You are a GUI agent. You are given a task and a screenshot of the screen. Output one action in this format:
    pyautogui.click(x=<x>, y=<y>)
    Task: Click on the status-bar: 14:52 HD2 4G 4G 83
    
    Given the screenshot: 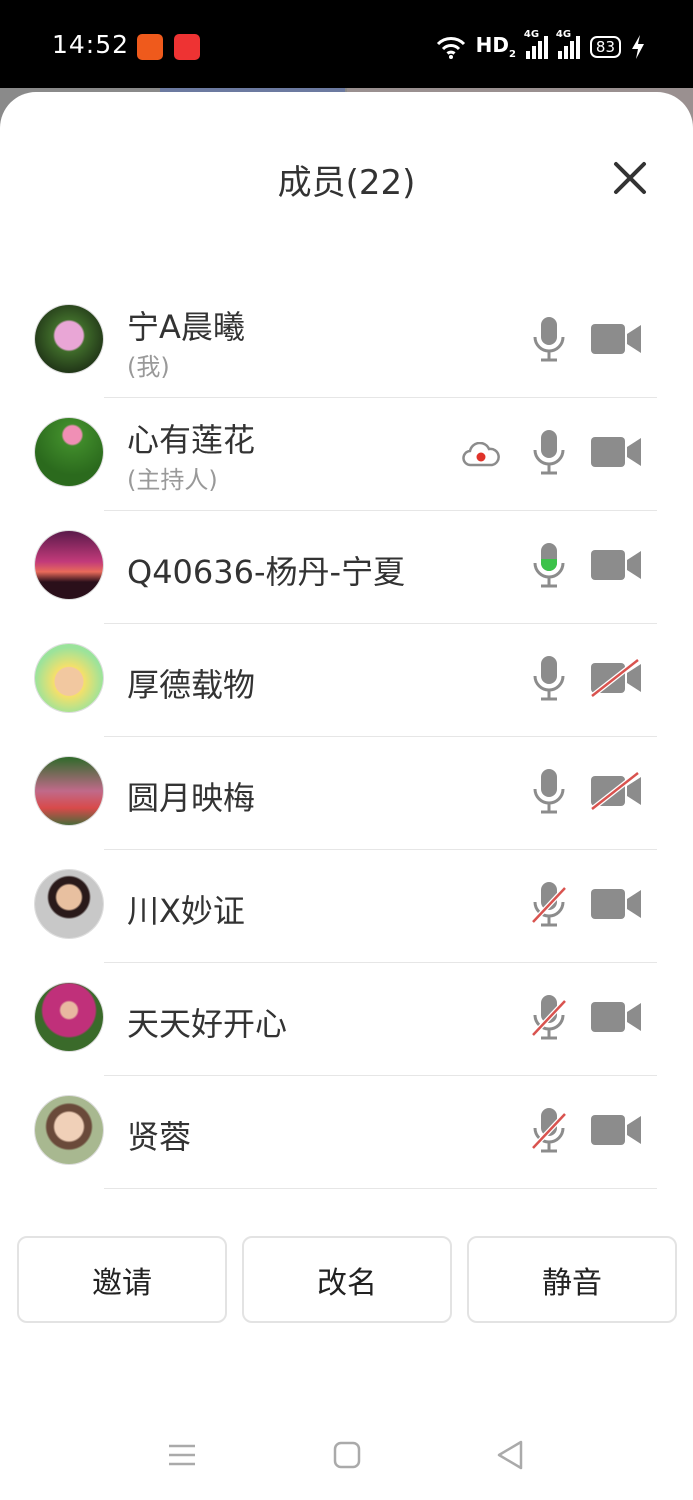 What is the action you would take?
    pyautogui.click(x=346, y=45)
    